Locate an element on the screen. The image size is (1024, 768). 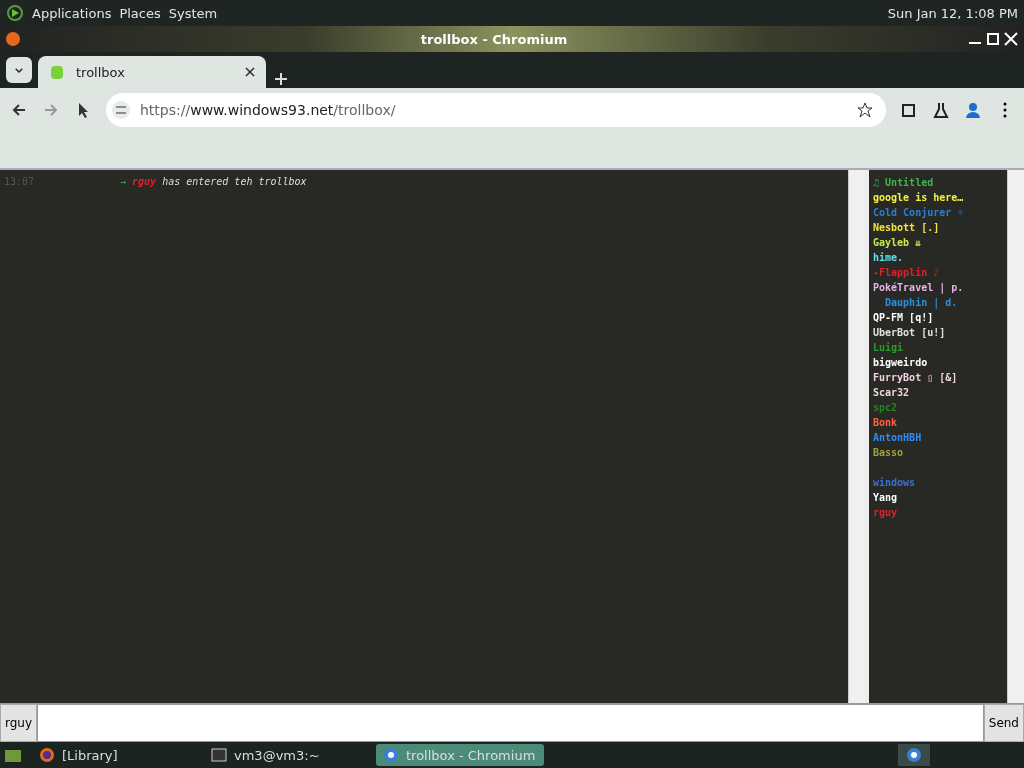
user-name: Nesbott [.] is located at coordinates (938, 229).